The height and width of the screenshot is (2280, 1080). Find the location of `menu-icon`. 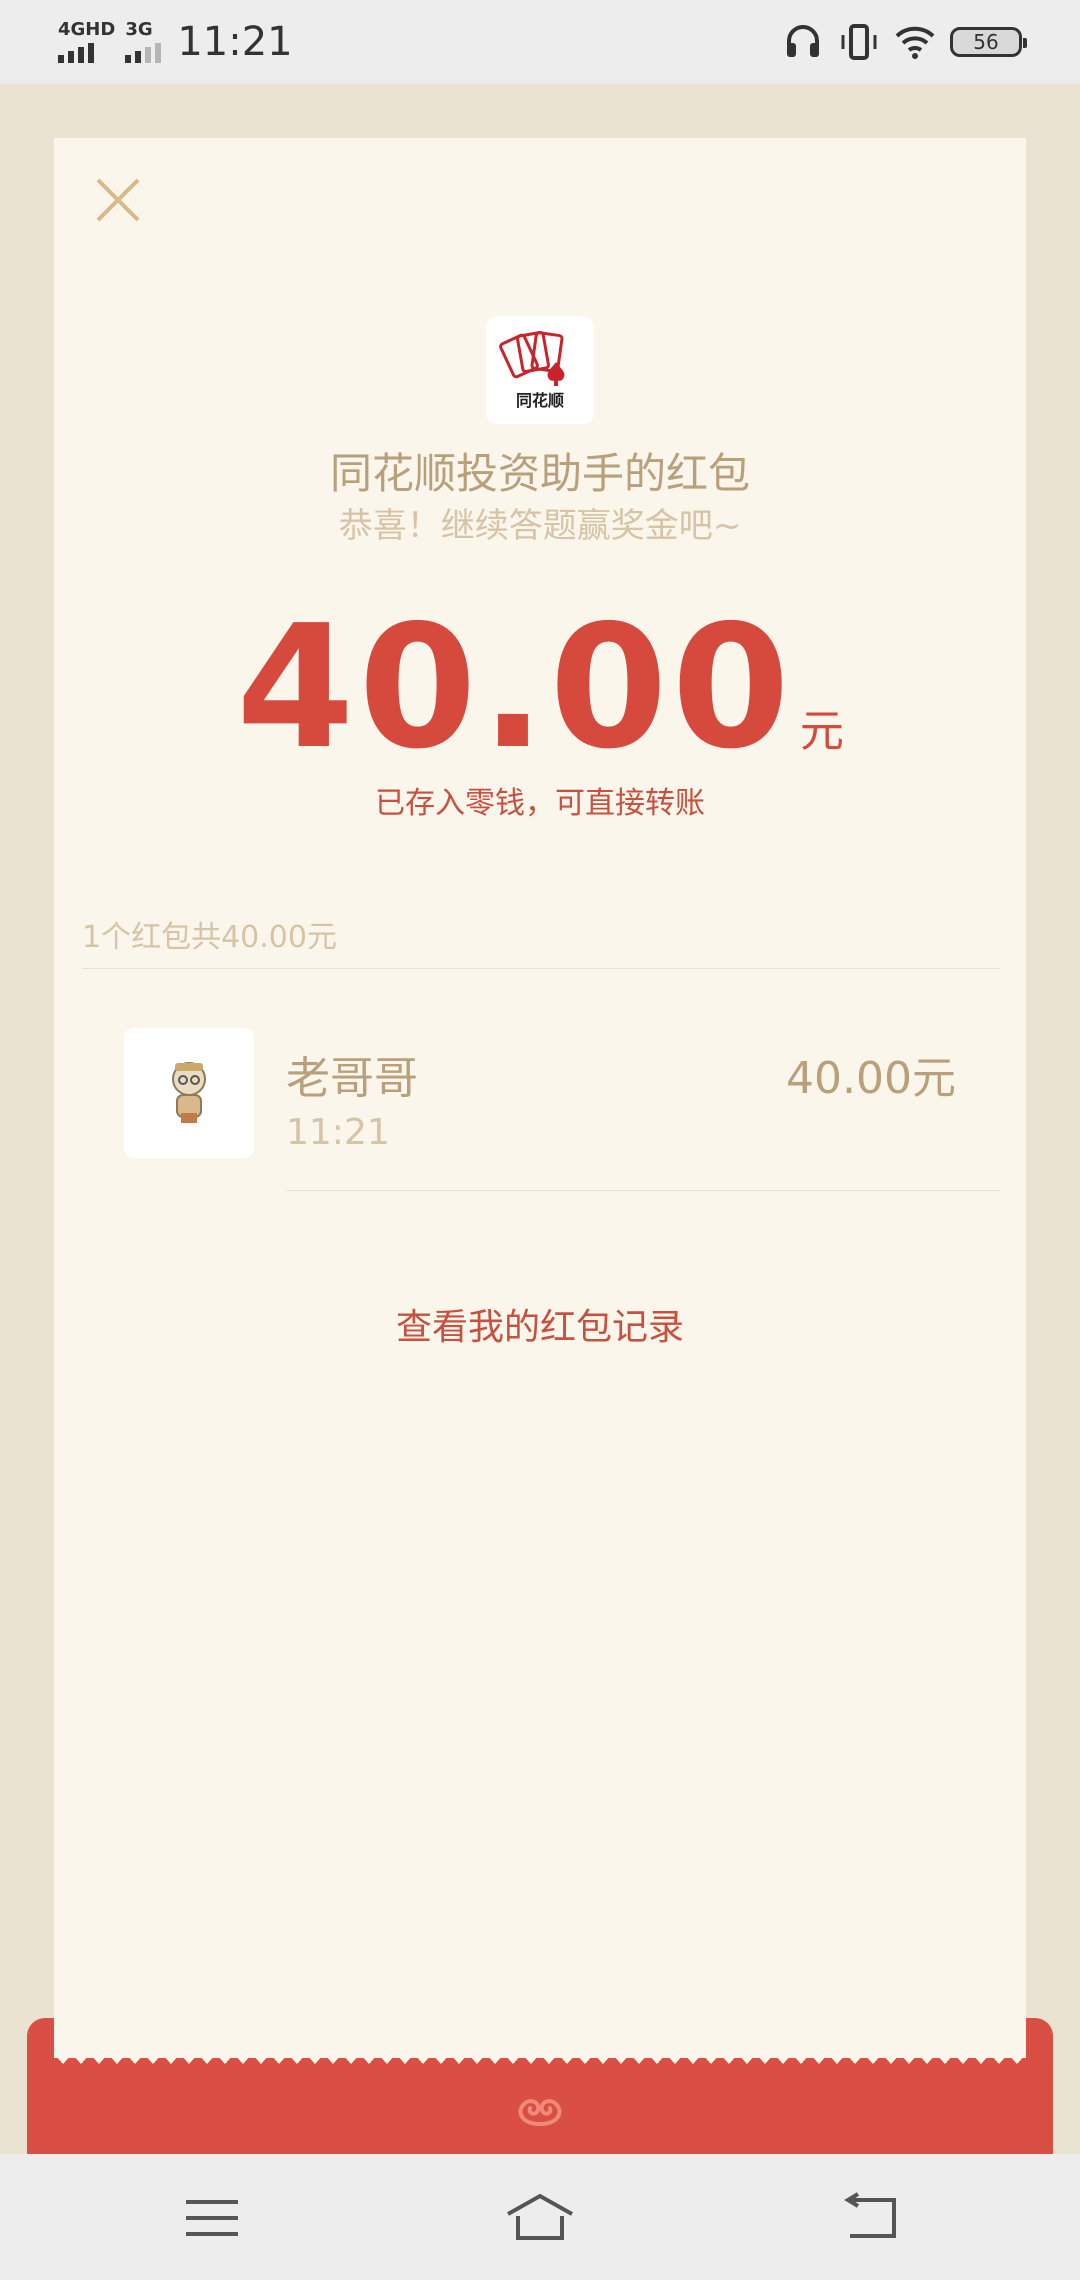

menu-icon is located at coordinates (212, 2218).